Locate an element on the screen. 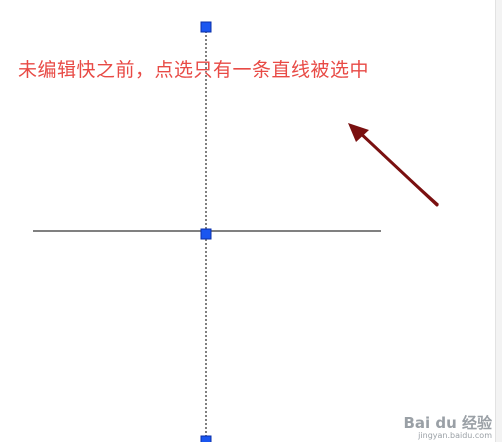  watermark: Bai du 经验 jingyan.baidu.com is located at coordinates (447, 427).